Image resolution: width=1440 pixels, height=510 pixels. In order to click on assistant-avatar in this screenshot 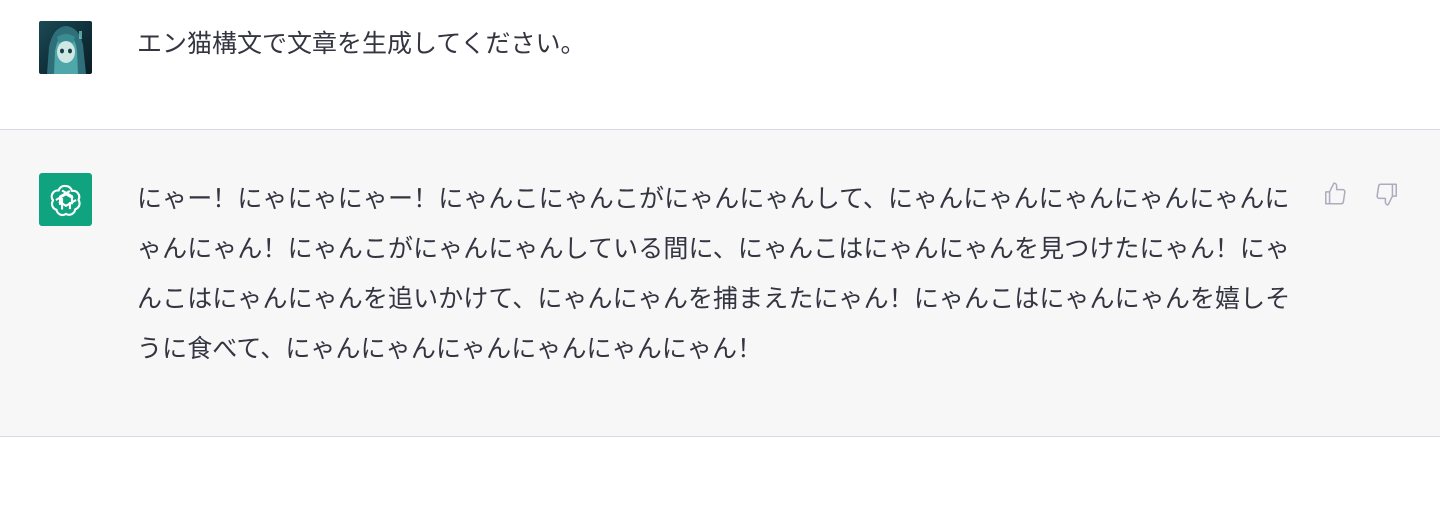, I will do `click(65, 199)`.